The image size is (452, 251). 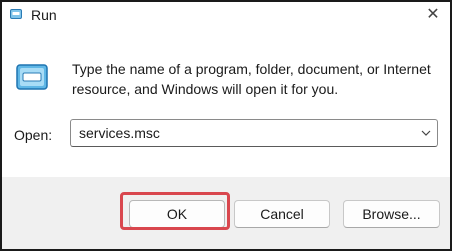 I want to click on close-button: ✕, so click(x=433, y=15).